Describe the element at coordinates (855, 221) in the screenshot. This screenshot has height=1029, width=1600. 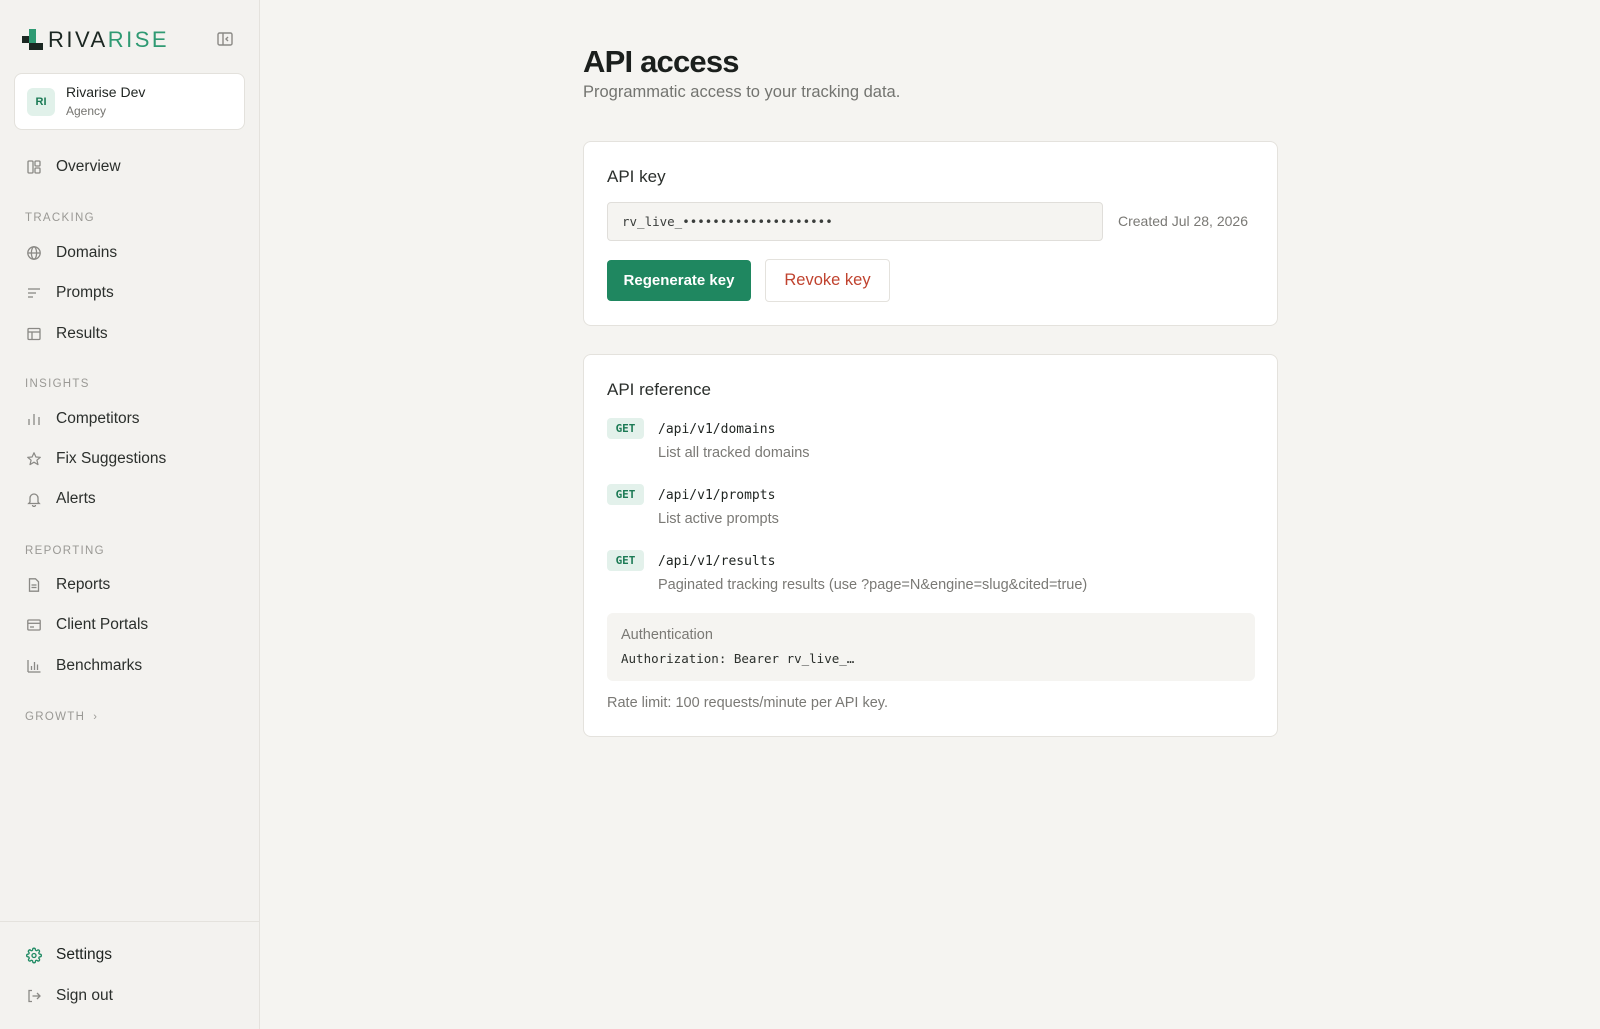
I see `api-key-field: rv_live_••••••••••••••••••••` at that location.